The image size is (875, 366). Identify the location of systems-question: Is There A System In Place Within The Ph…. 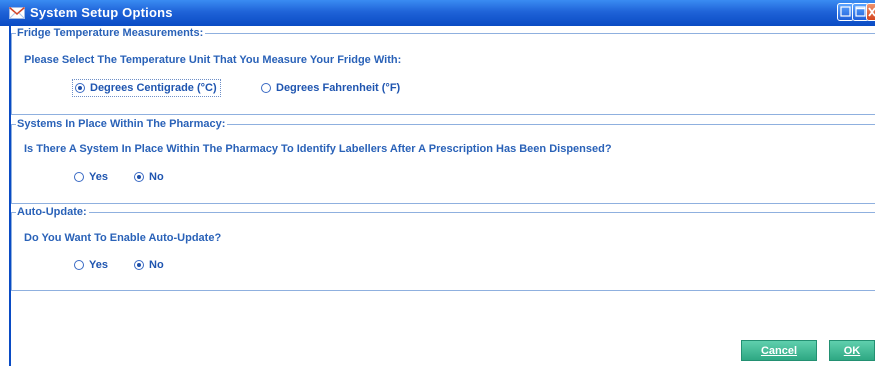
(318, 149).